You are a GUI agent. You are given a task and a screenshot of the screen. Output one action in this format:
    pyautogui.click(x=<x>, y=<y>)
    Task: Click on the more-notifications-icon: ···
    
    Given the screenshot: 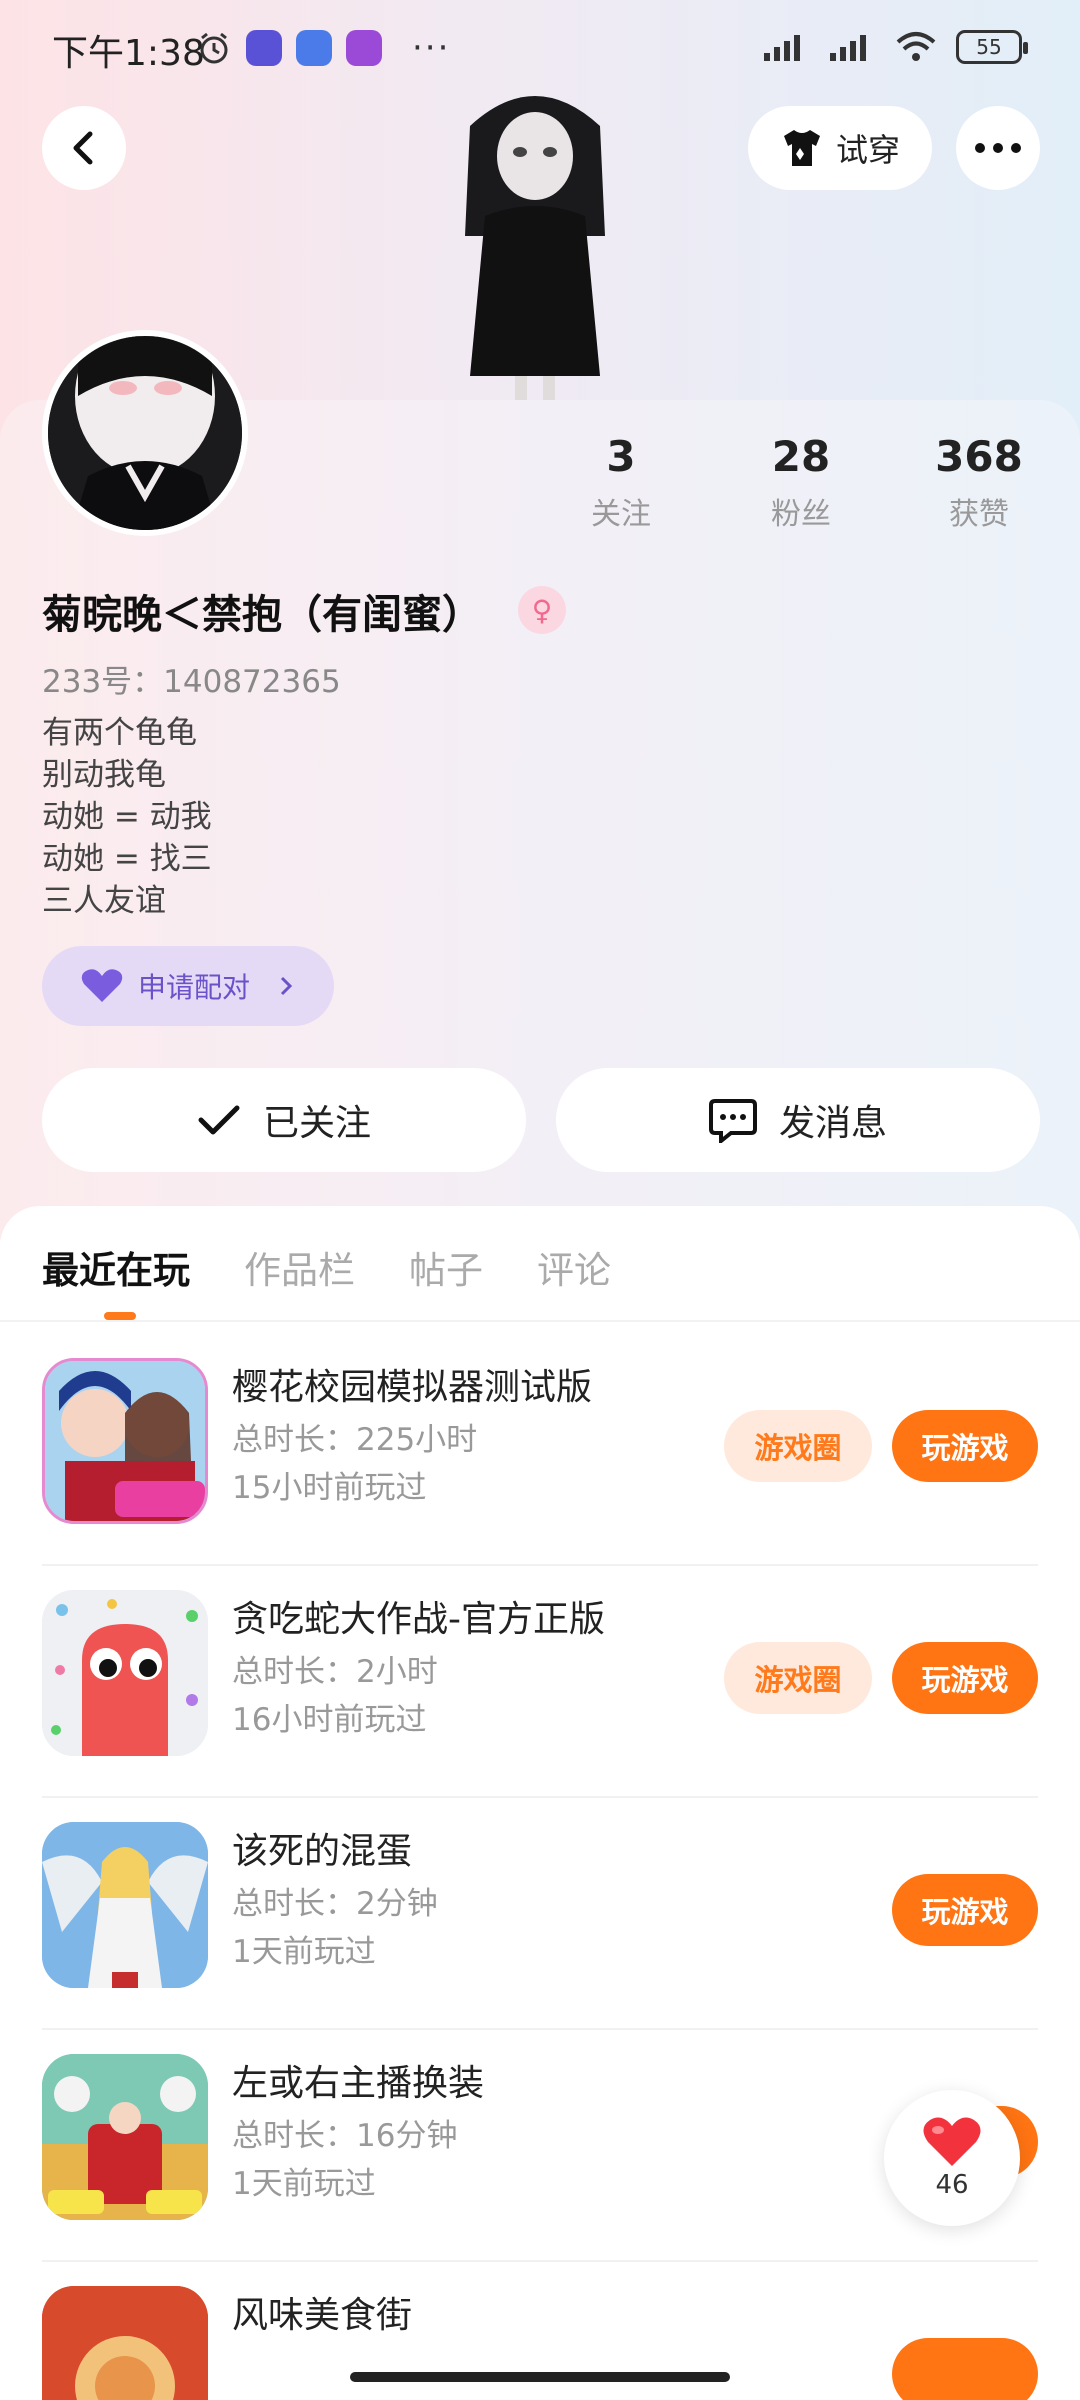 What is the action you would take?
    pyautogui.click(x=431, y=48)
    